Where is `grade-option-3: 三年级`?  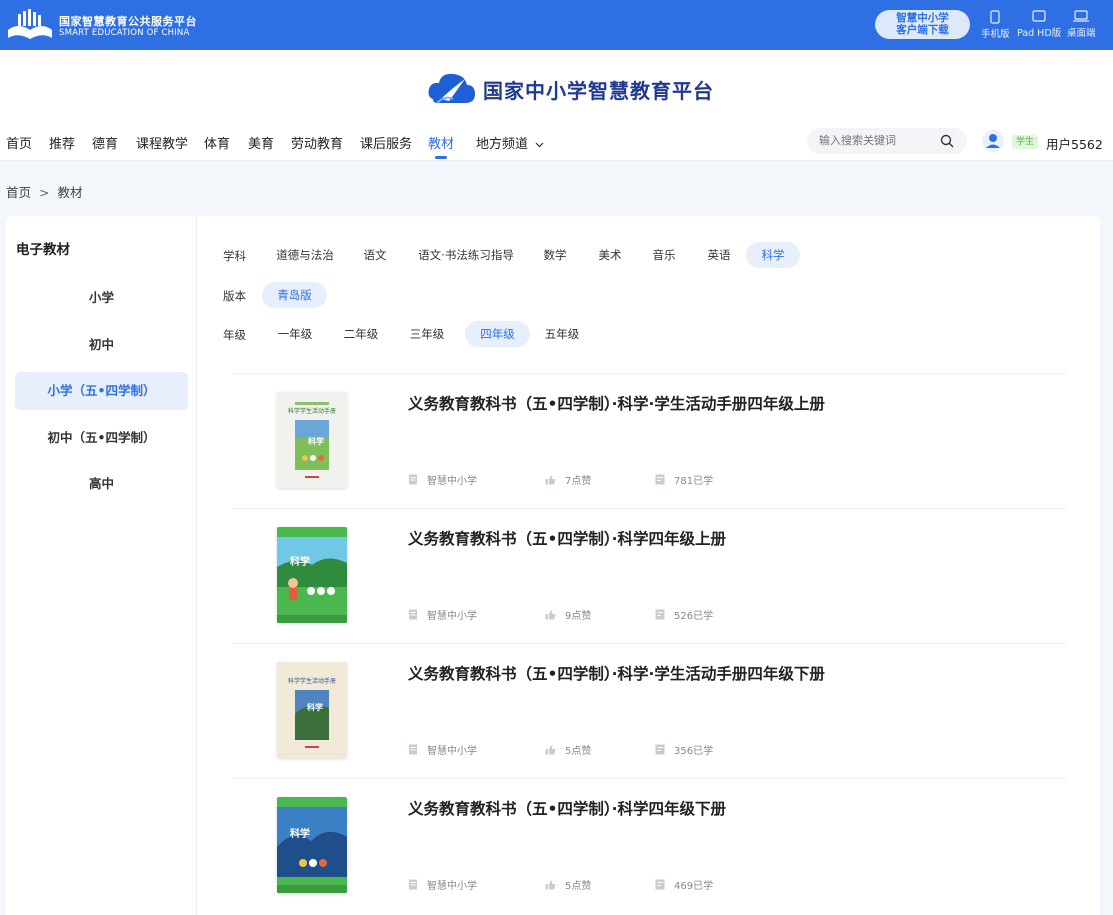
grade-option-3: 三年级 is located at coordinates (427, 334).